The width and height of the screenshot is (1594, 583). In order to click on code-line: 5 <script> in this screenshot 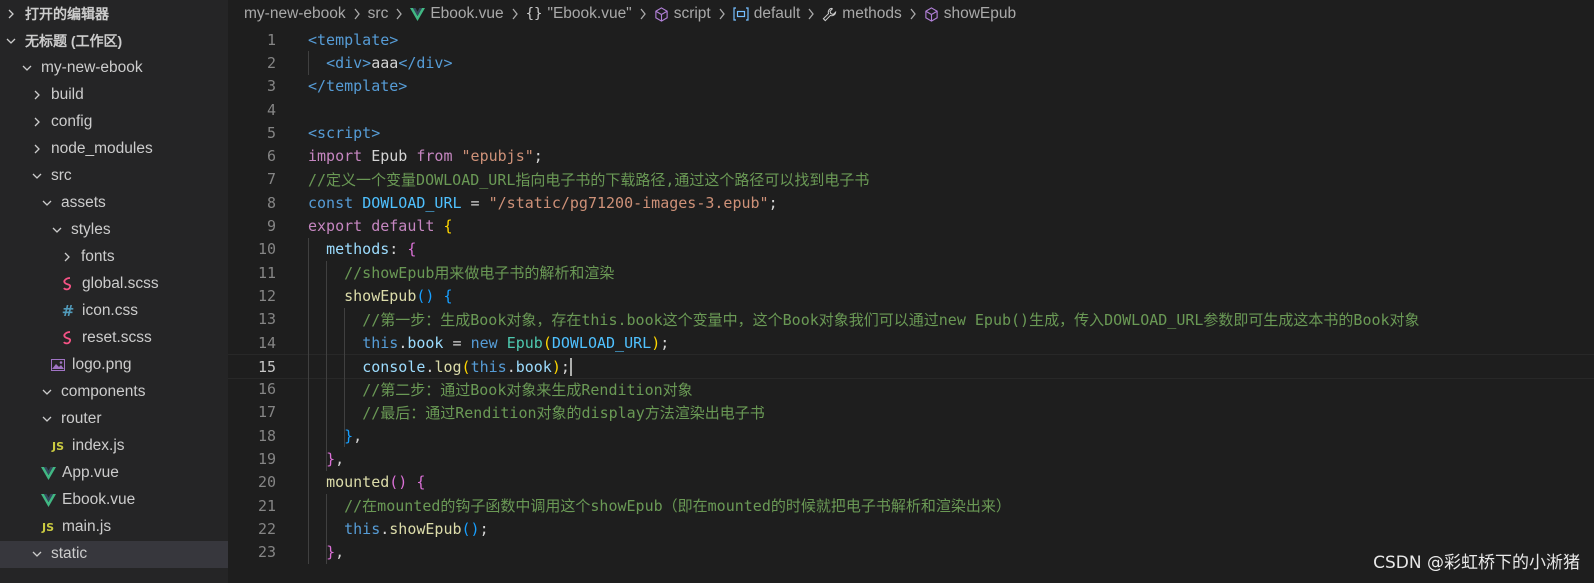, I will do `click(911, 132)`.